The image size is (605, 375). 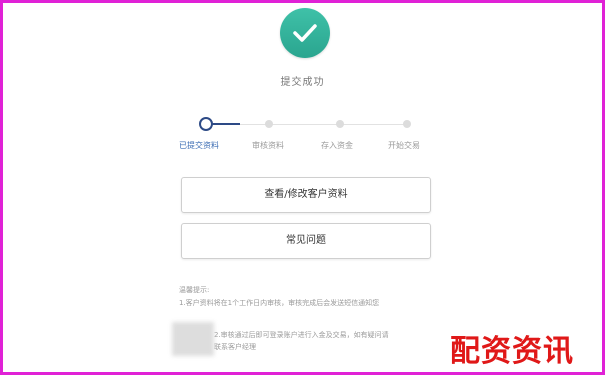 What do you see at coordinates (194, 290) in the screenshot?
I see `notes-title: 温馨提示:` at bounding box center [194, 290].